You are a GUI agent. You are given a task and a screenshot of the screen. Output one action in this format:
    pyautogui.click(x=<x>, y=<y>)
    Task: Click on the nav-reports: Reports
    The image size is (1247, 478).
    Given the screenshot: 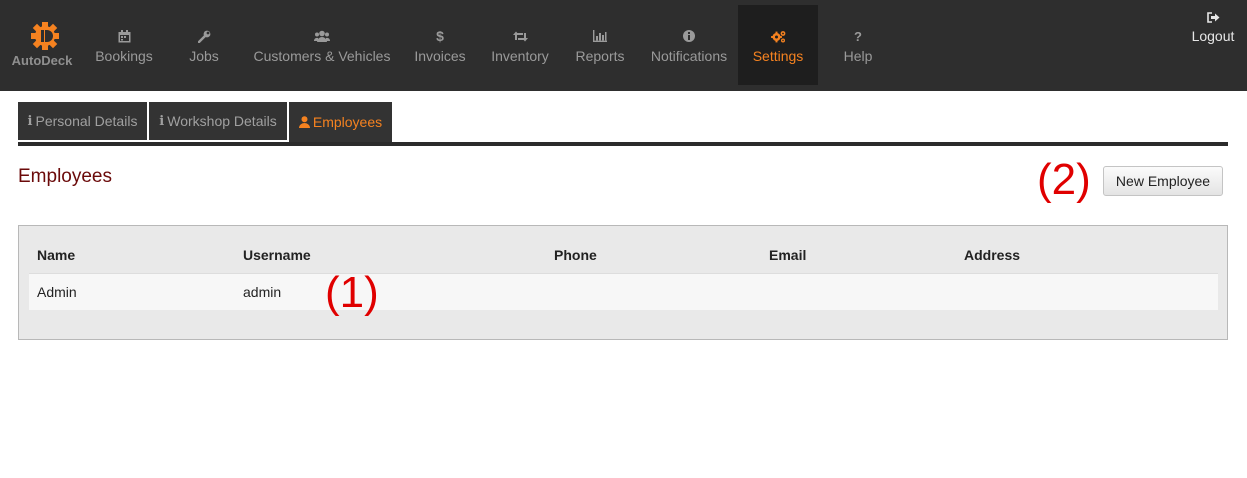 What is the action you would take?
    pyautogui.click(x=600, y=45)
    